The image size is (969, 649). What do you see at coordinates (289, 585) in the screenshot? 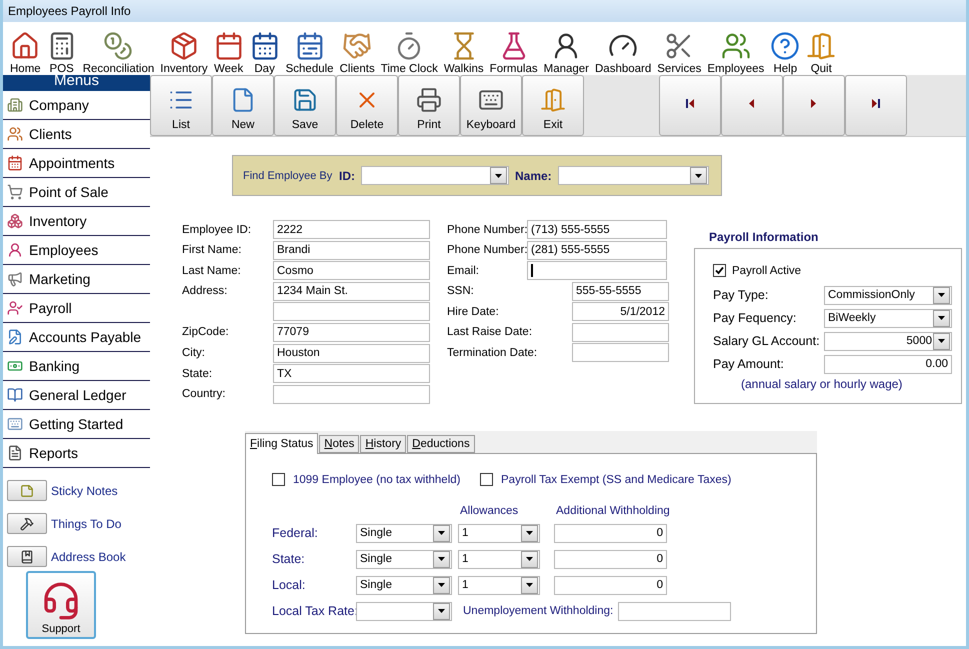
I see `field-label: Local:` at bounding box center [289, 585].